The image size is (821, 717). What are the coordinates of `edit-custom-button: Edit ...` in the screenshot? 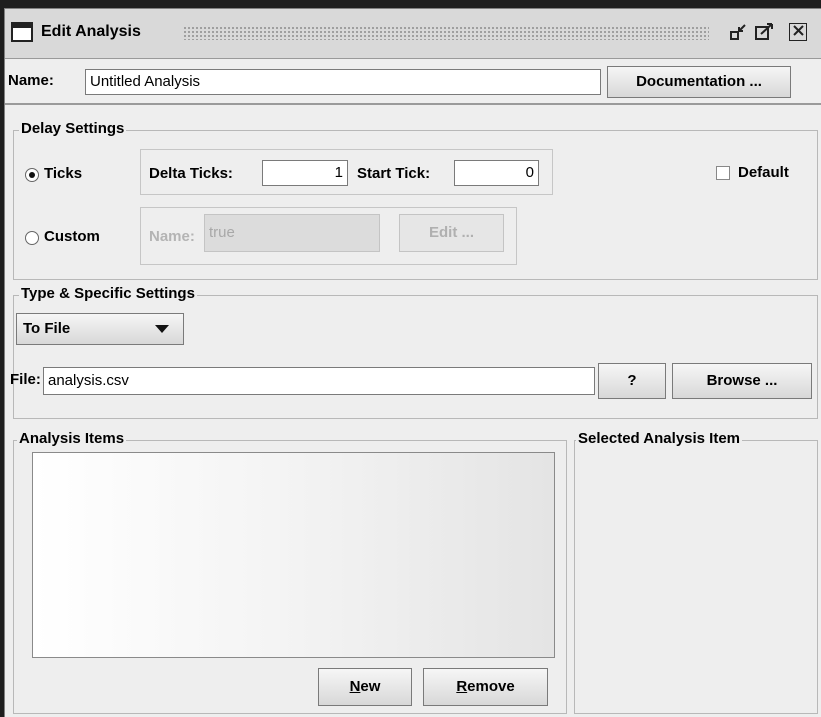 It's located at (451, 233).